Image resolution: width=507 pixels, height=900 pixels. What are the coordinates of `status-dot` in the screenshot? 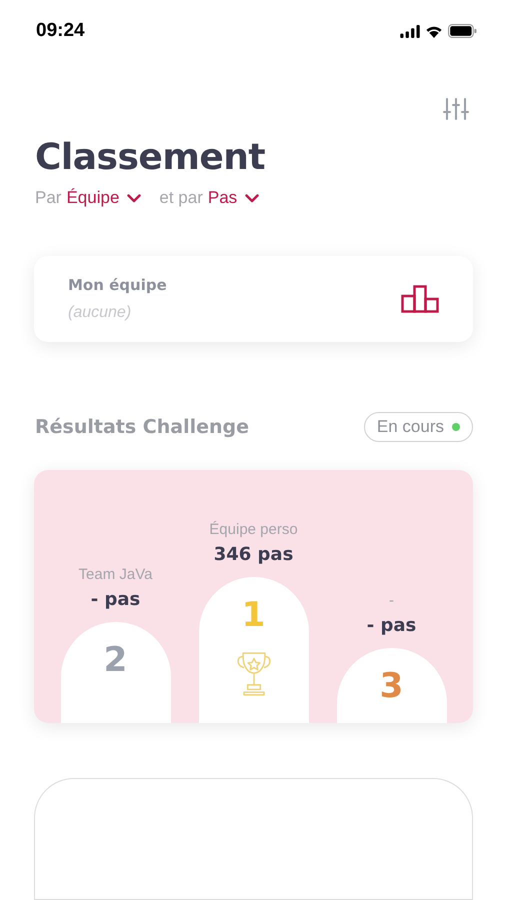 It's located at (456, 426).